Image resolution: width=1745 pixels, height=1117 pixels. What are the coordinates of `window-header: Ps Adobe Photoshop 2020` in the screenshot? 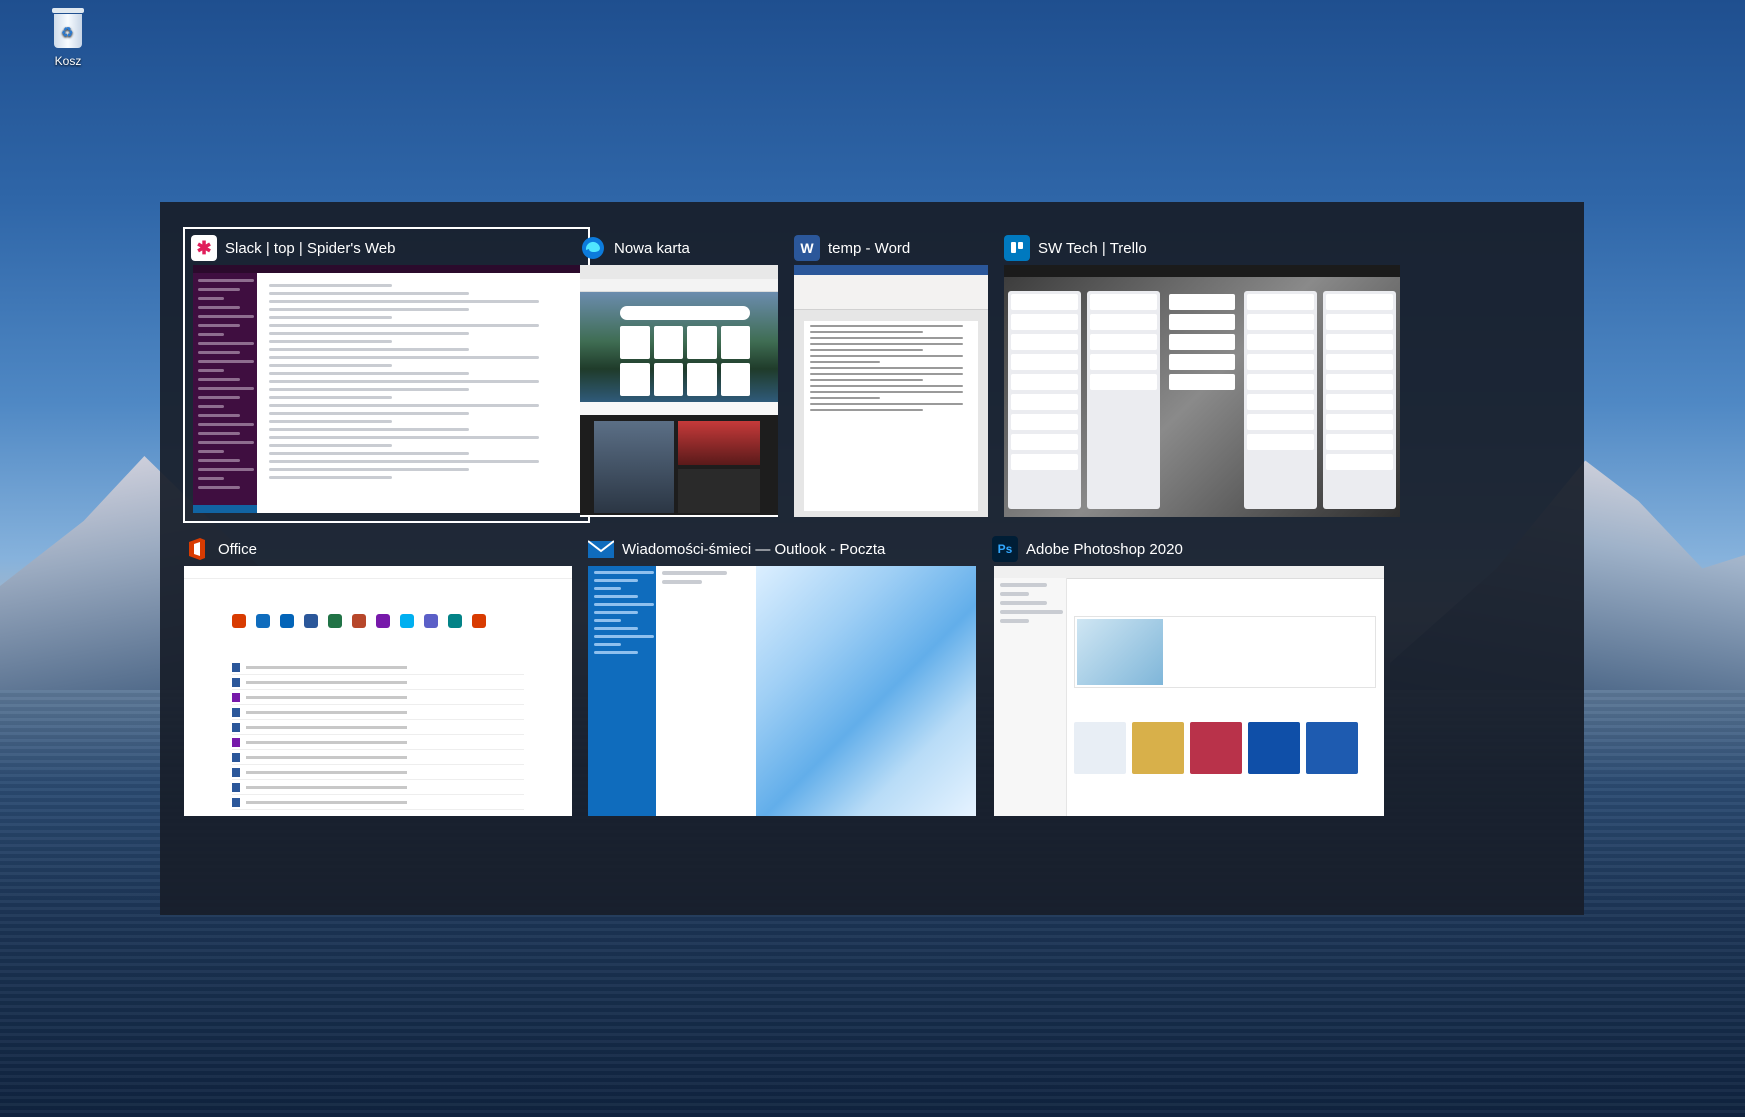 It's located at (1087, 549).